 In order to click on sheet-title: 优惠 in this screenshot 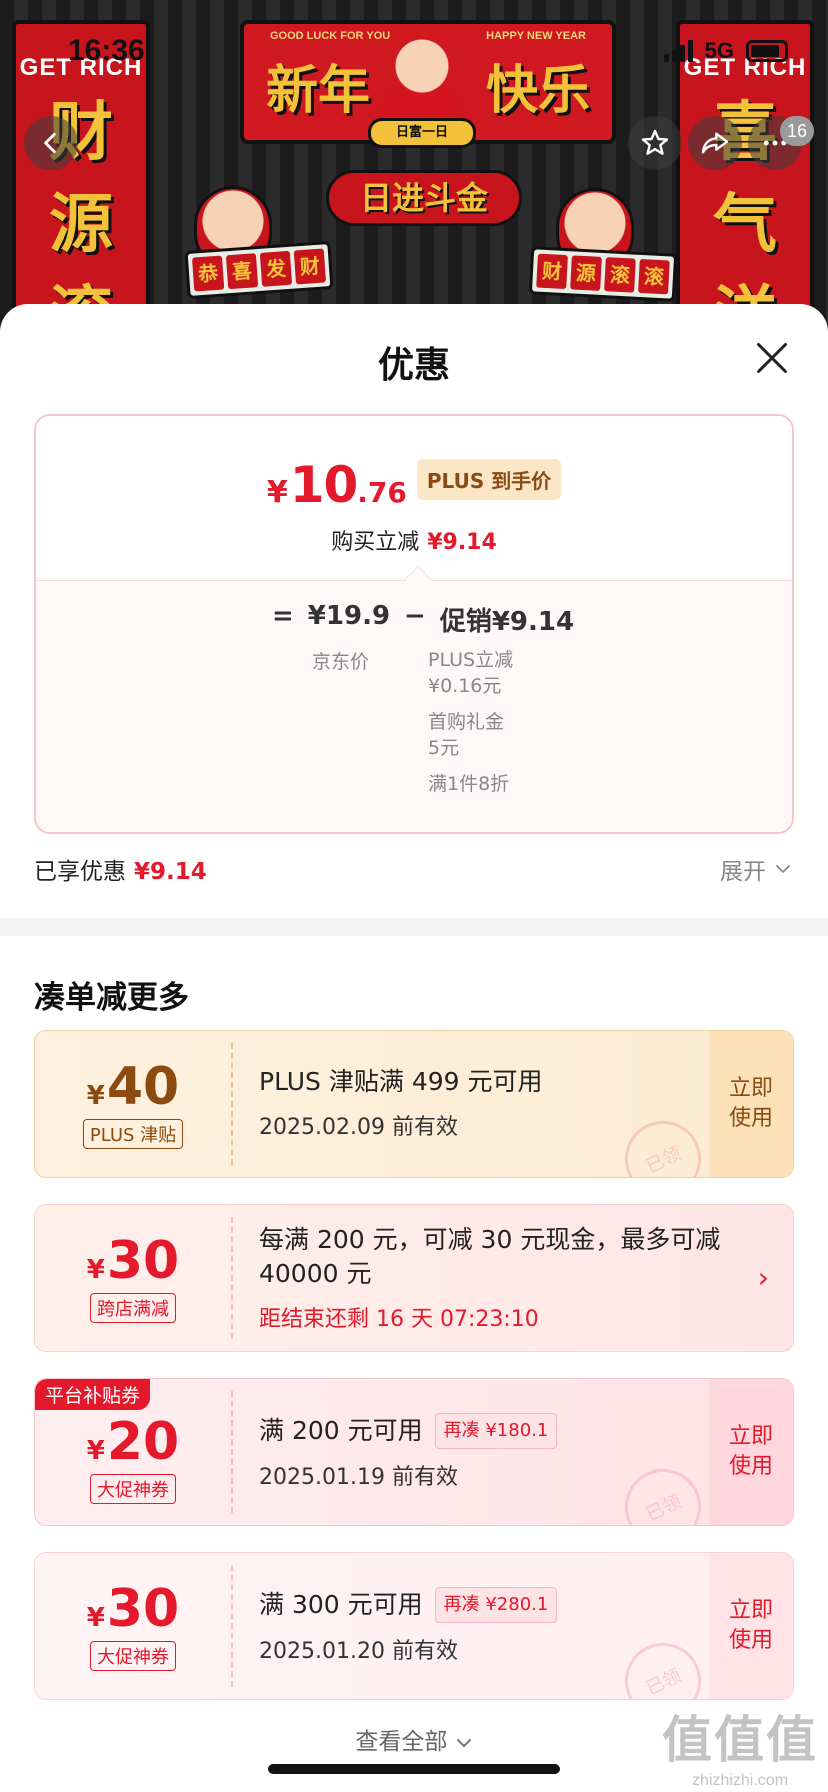, I will do `click(413, 365)`.